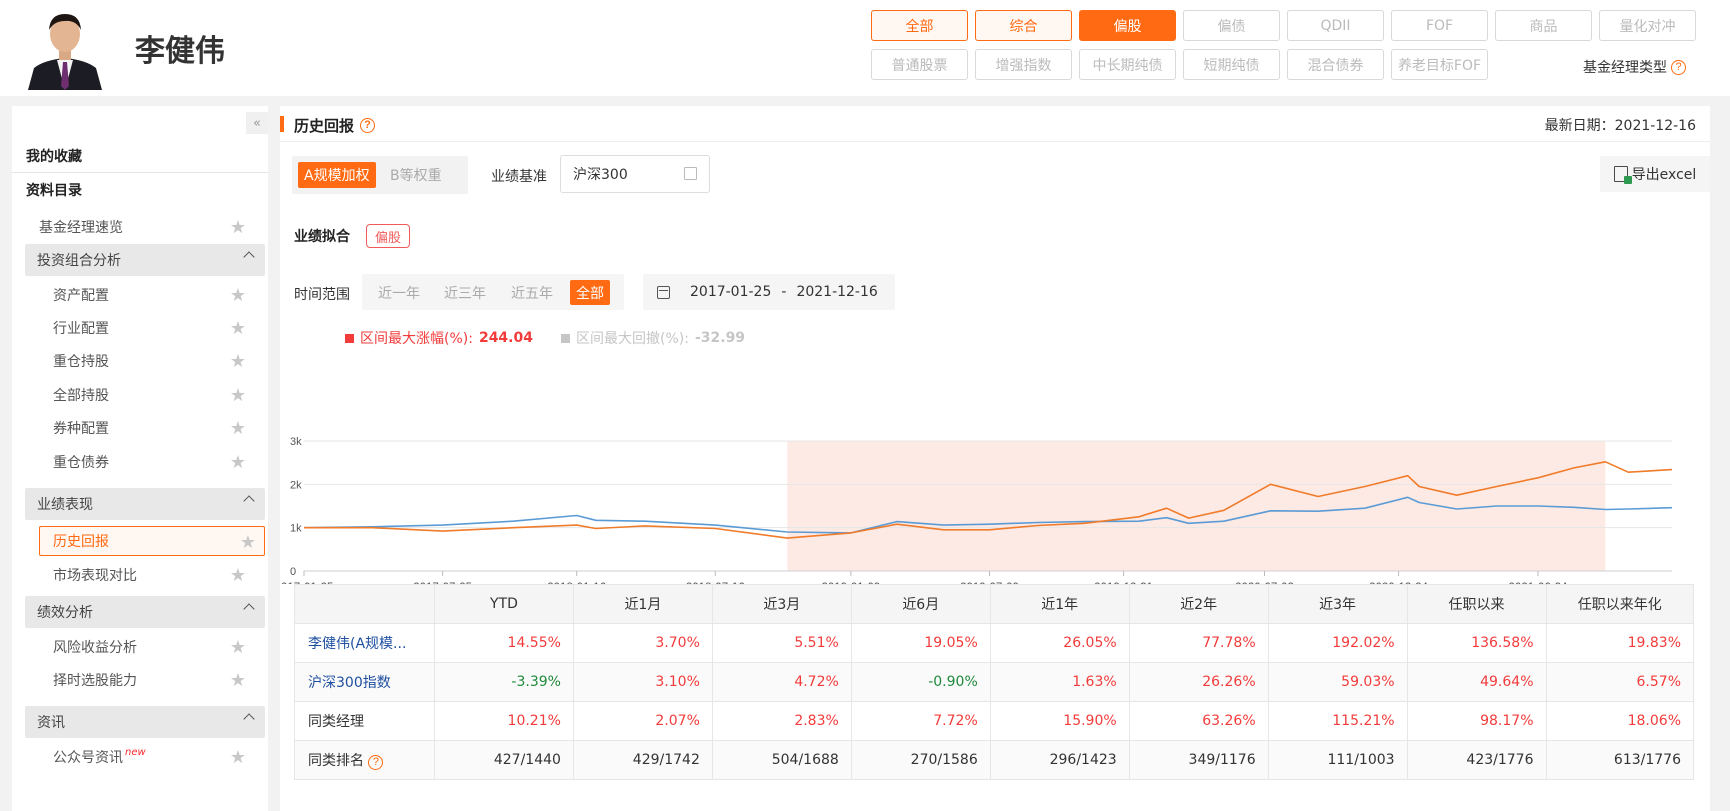  What do you see at coordinates (257, 123) in the screenshot?
I see `collapse-sidebar-icon: «` at bounding box center [257, 123].